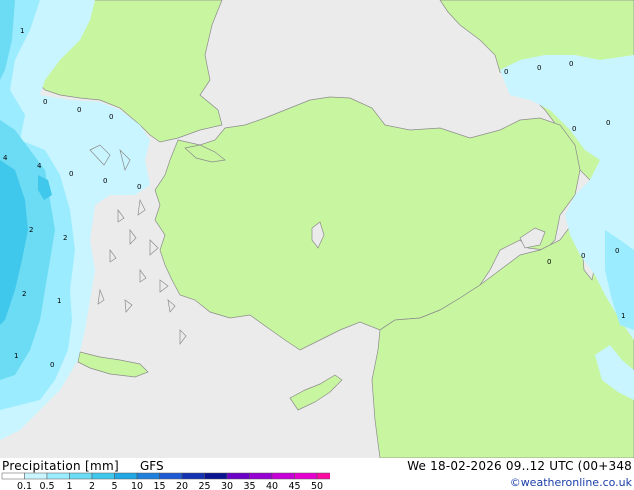 Image resolution: width=634 pixels, height=490 pixels. Describe the element at coordinates (571, 482) in the screenshot. I see `credit-link: ©weatheronline.co.uk` at that location.